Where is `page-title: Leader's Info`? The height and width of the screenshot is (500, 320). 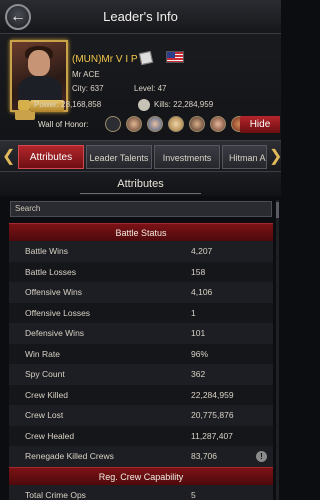 page-title: Leader's Info is located at coordinates (140, 16).